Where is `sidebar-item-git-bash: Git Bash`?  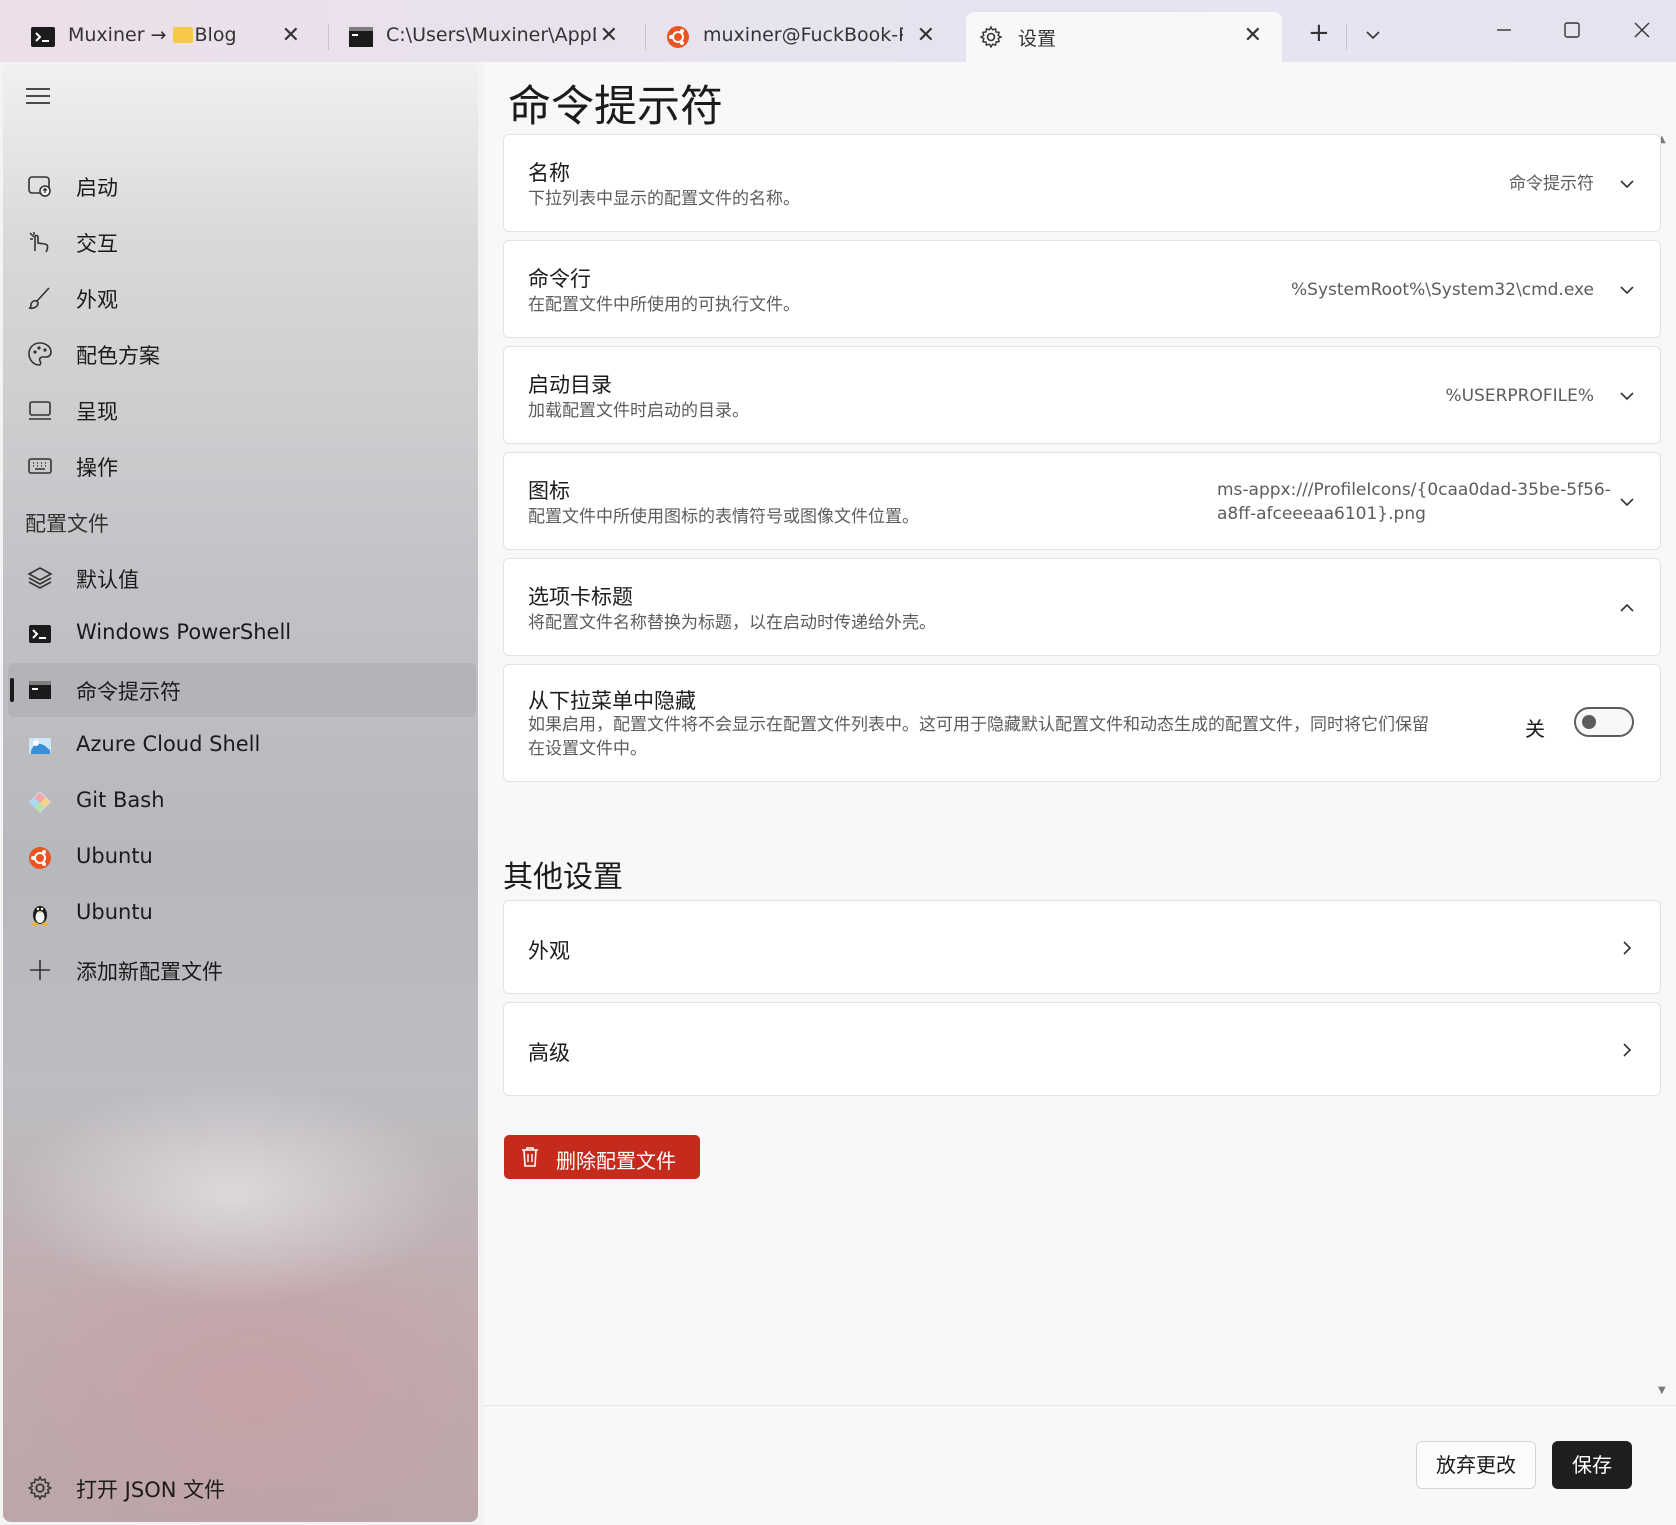 sidebar-item-git-bash: Git Bash is located at coordinates (242, 802).